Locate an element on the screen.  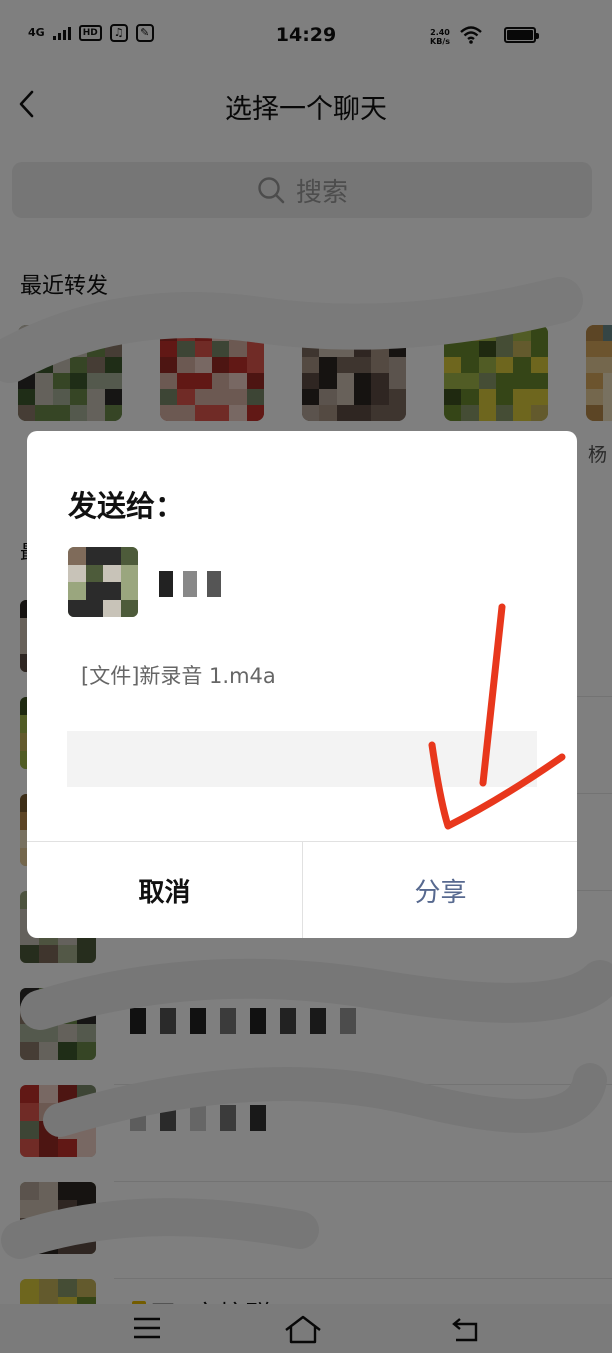
cancel-button: 取消 is located at coordinates (164, 890).